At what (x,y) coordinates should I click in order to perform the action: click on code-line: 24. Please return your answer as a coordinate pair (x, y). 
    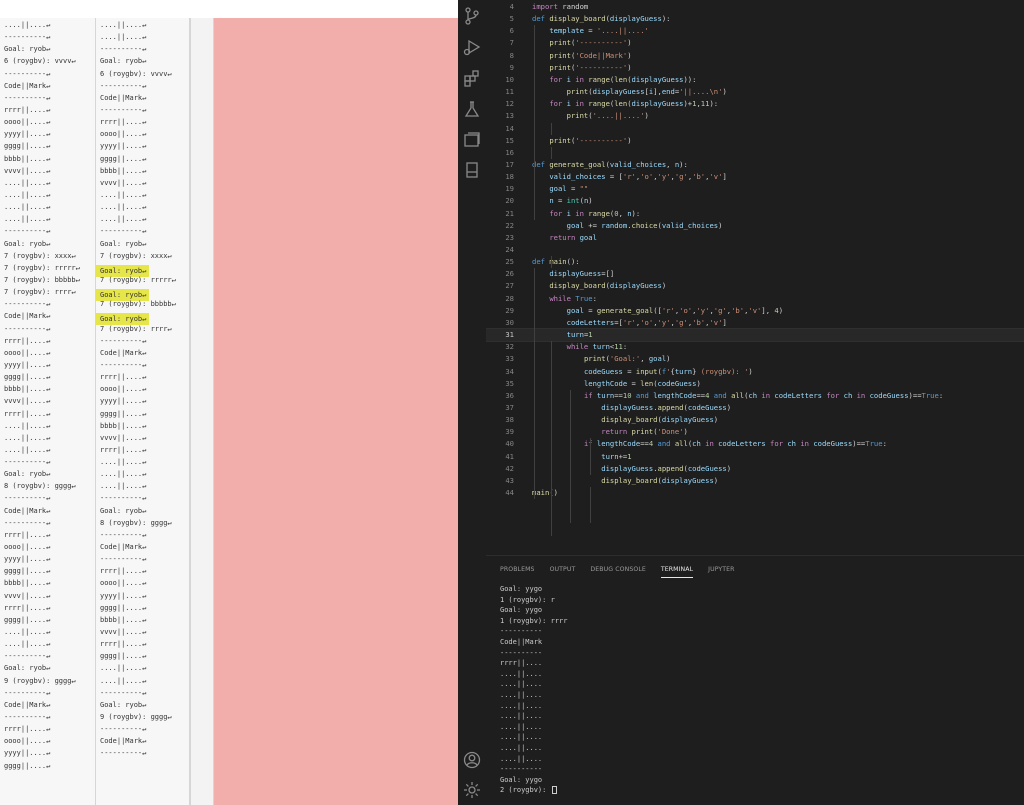
    Looking at the image, I should click on (755, 250).